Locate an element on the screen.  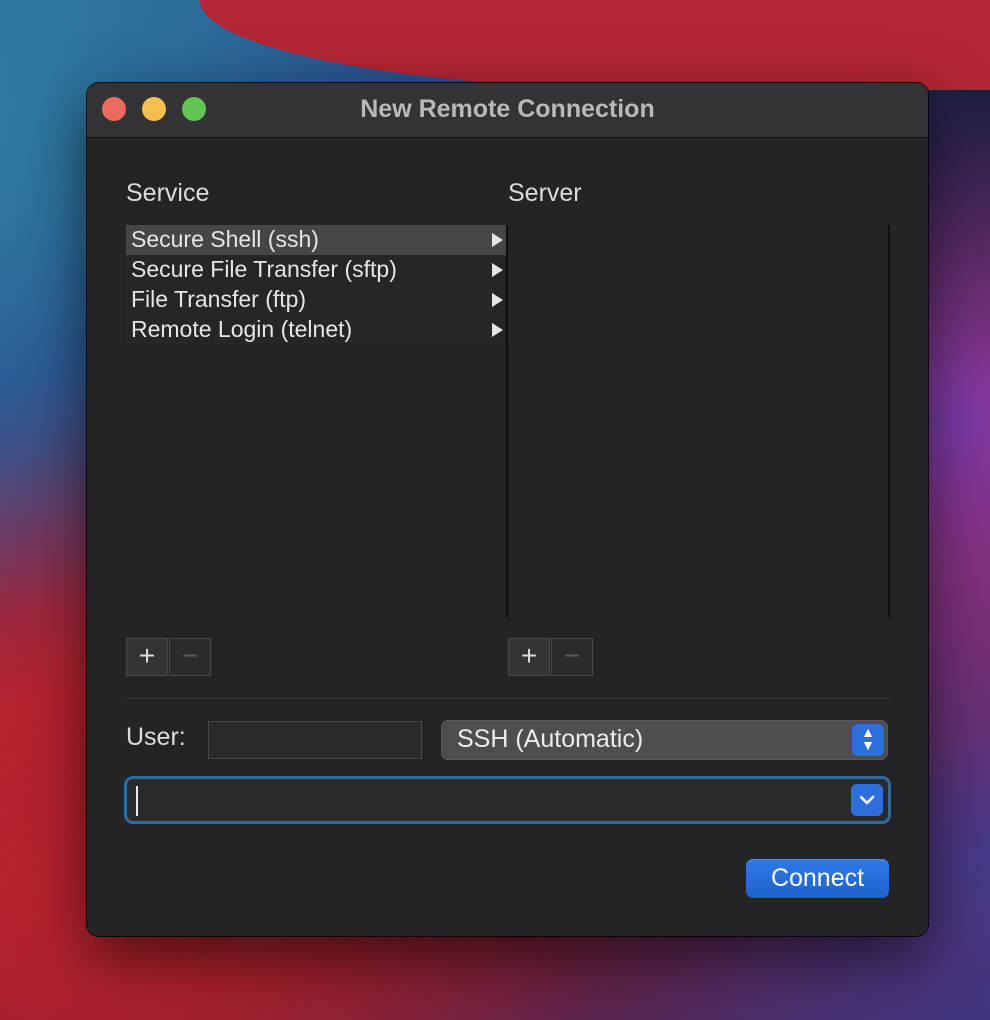
desktop-wallpaper is located at coordinates (595, 45).